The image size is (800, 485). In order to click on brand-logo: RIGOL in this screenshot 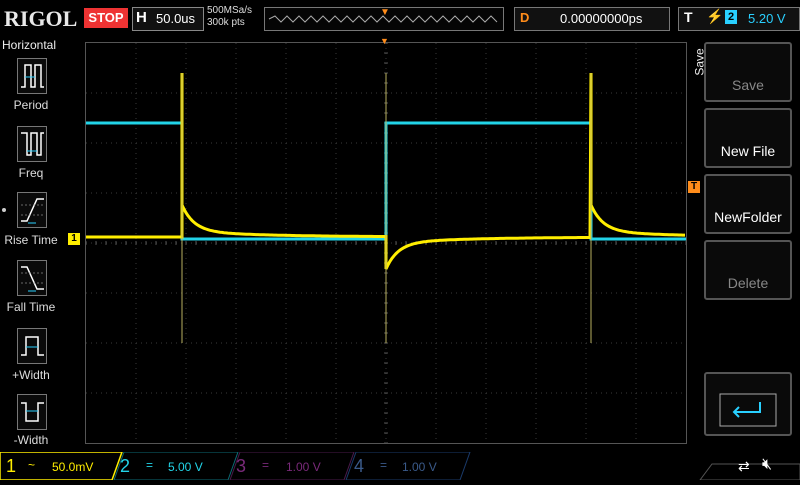, I will do `click(41, 18)`.